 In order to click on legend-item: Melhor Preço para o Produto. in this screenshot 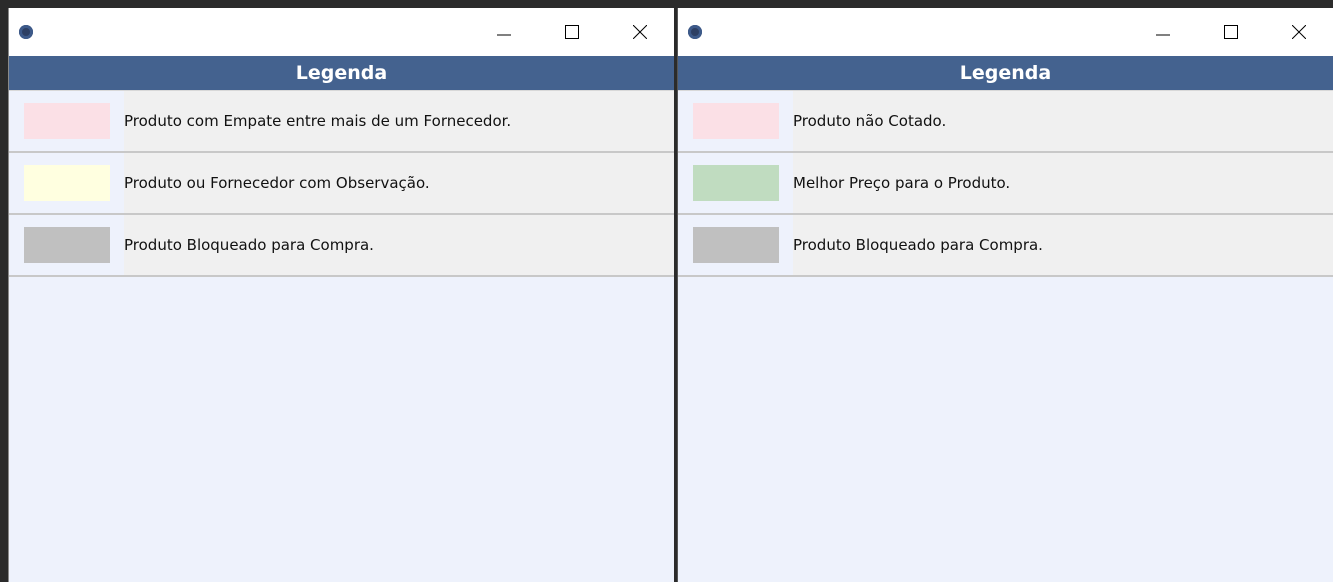, I will do `click(1005, 184)`.